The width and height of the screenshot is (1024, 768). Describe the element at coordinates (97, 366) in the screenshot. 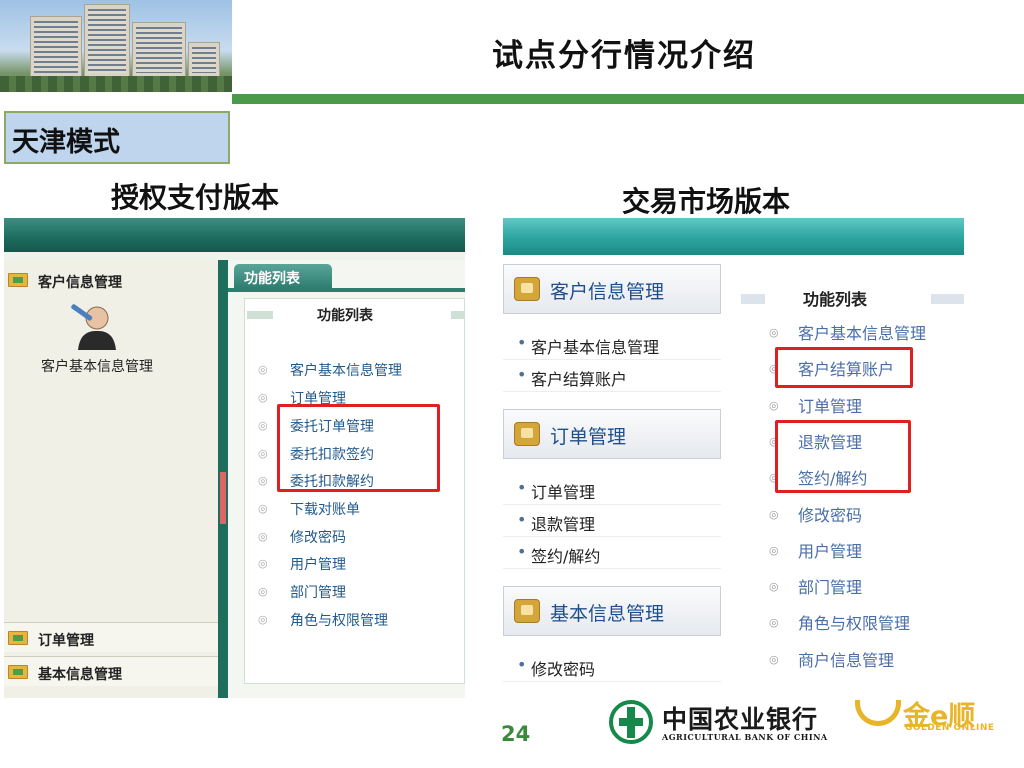

I see `user-admin-label: 客户基本信息管理` at that location.